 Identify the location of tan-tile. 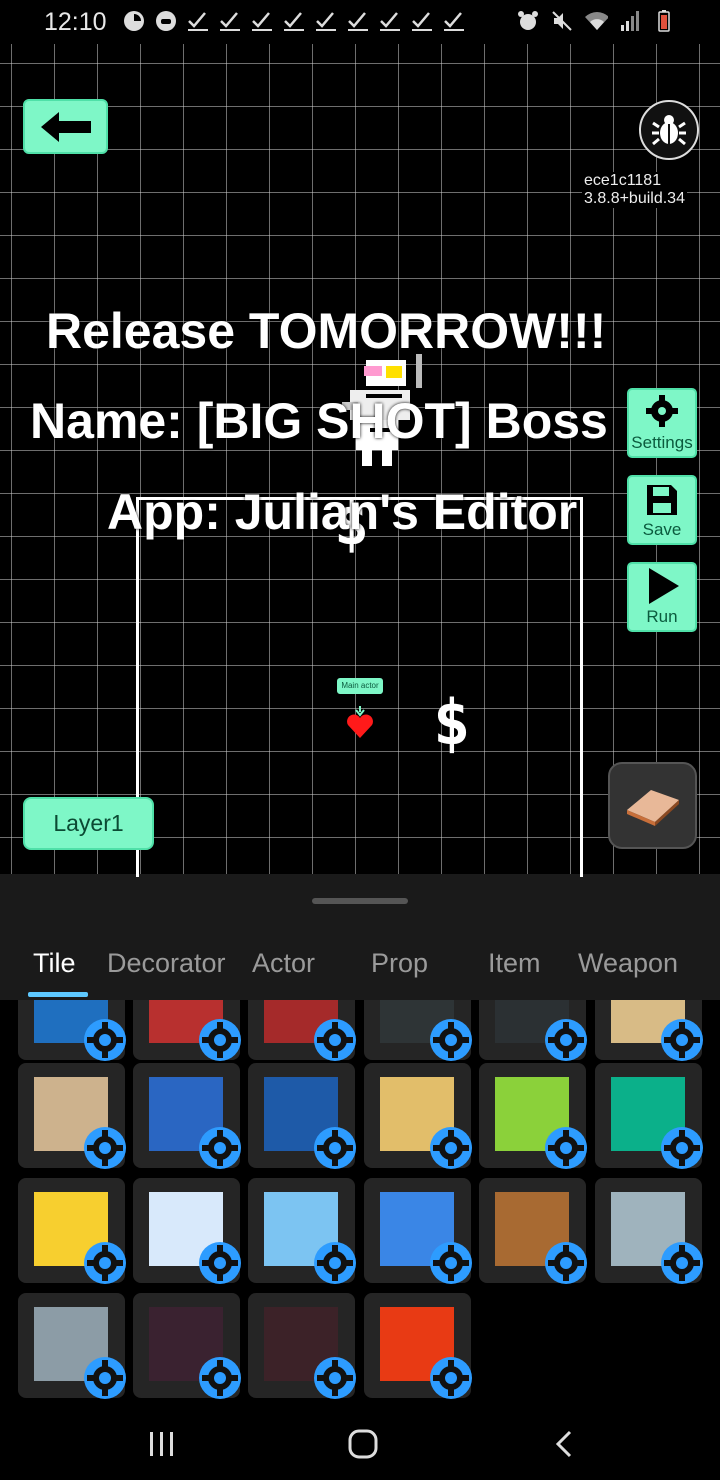
(650, 1031).